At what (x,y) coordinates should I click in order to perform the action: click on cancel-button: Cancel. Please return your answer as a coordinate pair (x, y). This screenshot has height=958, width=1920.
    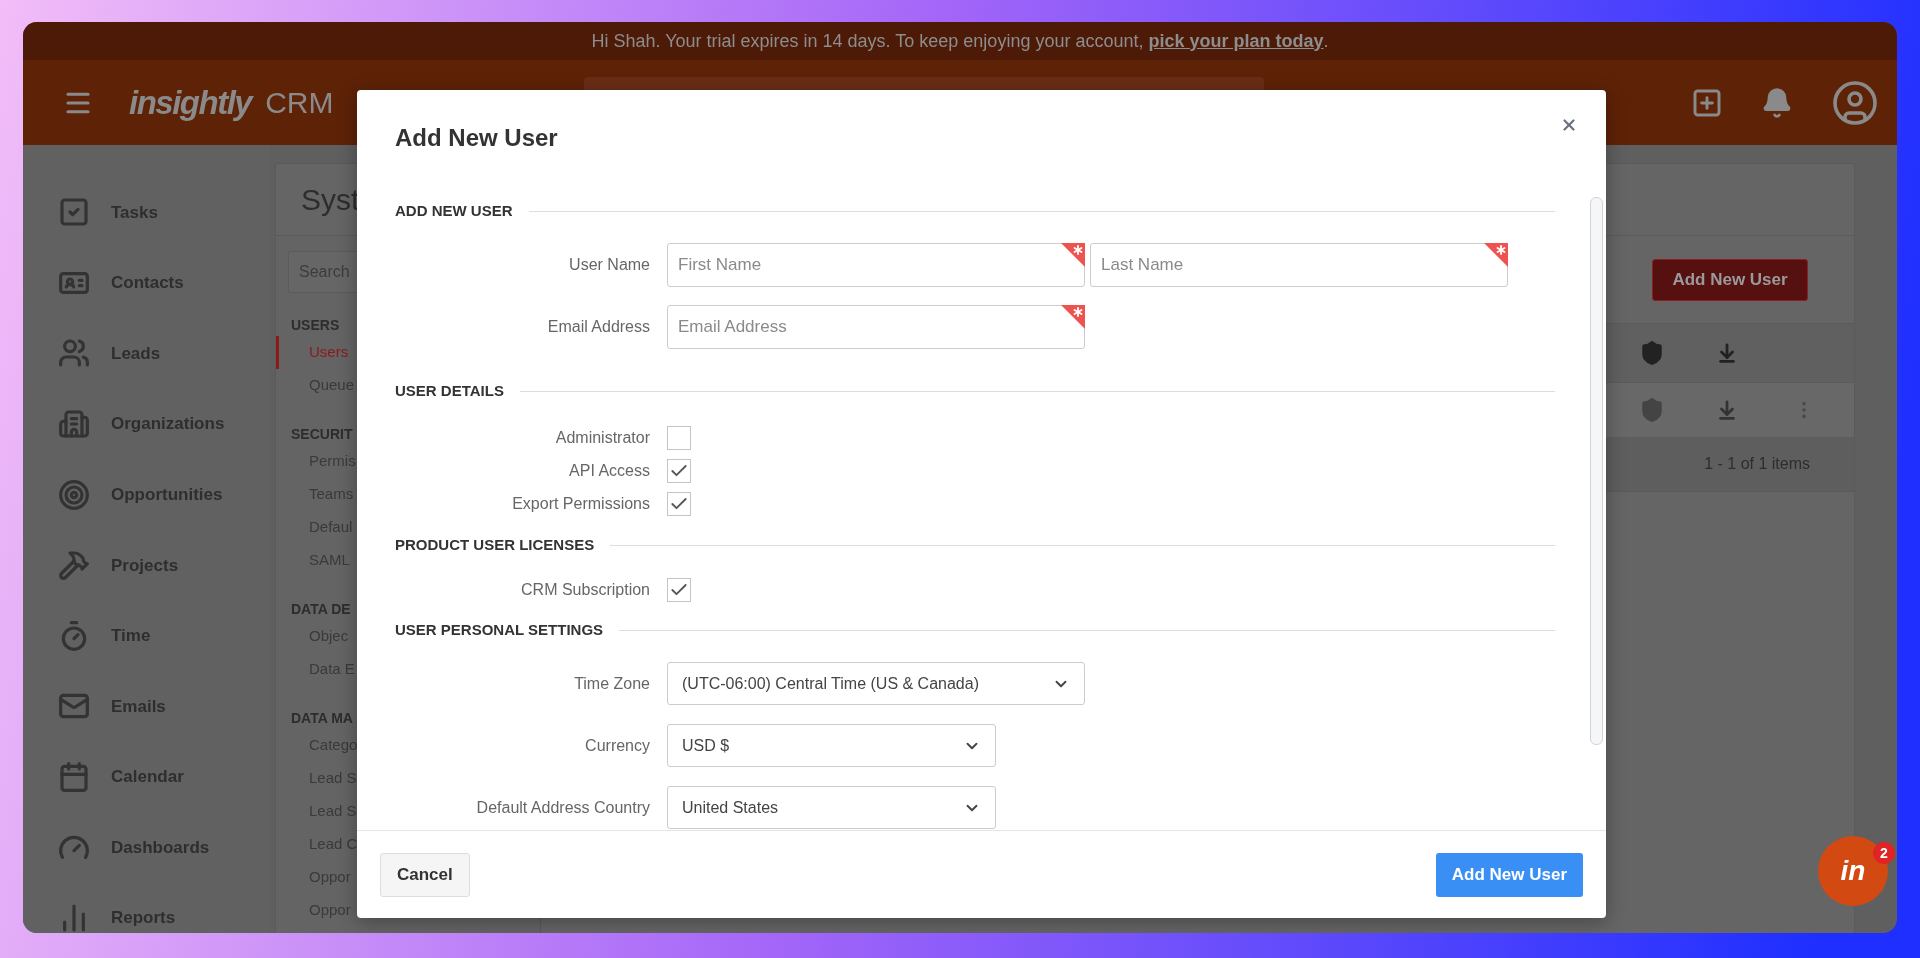
    Looking at the image, I should click on (425, 874).